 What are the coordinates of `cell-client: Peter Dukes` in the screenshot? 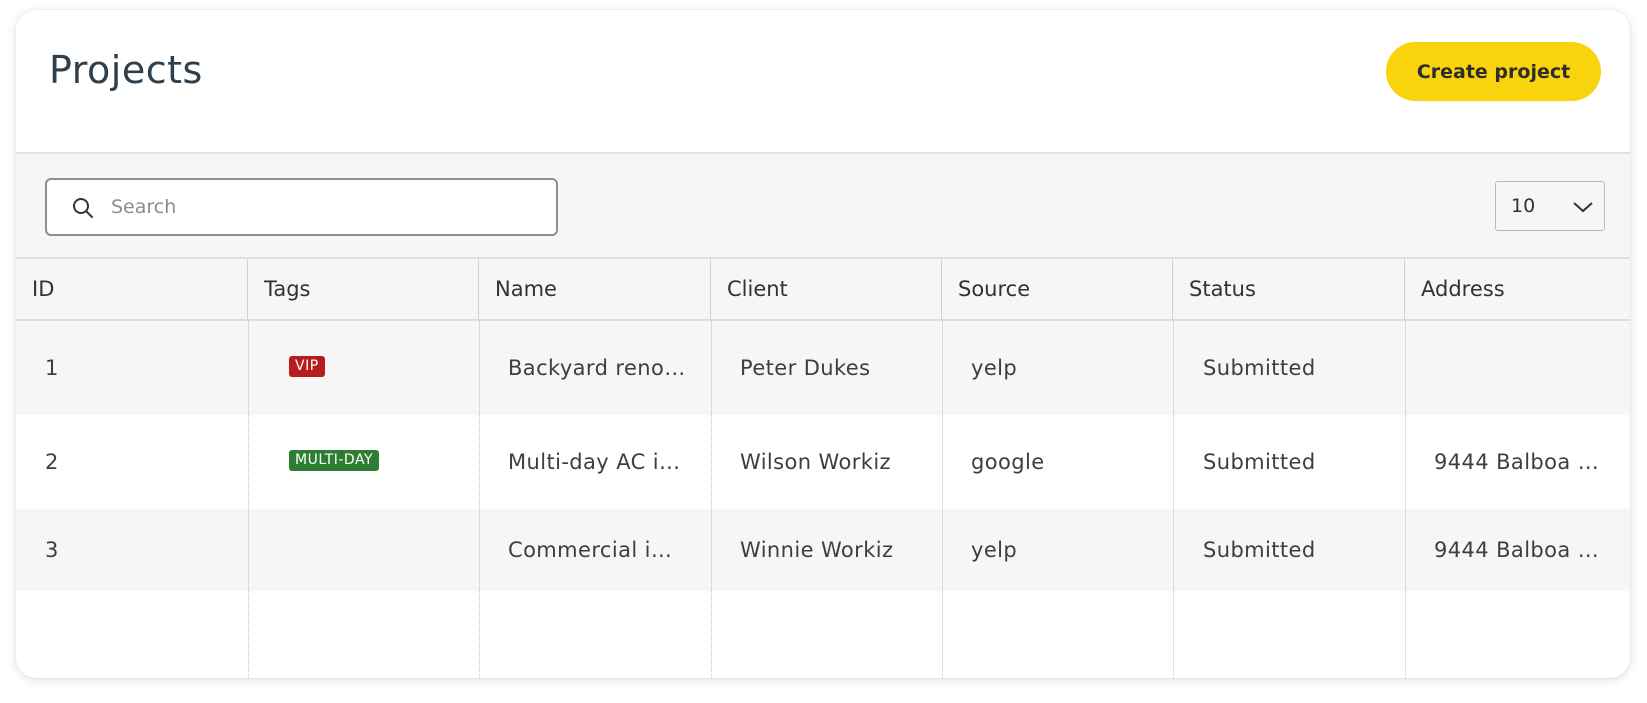 It's located at (805, 368).